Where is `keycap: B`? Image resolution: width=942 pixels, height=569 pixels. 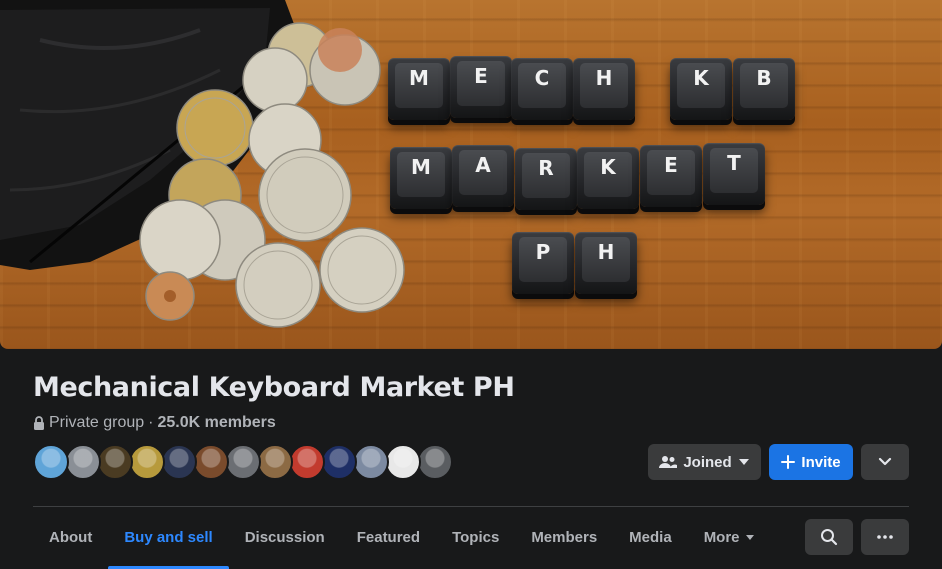
keycap: B is located at coordinates (764, 89).